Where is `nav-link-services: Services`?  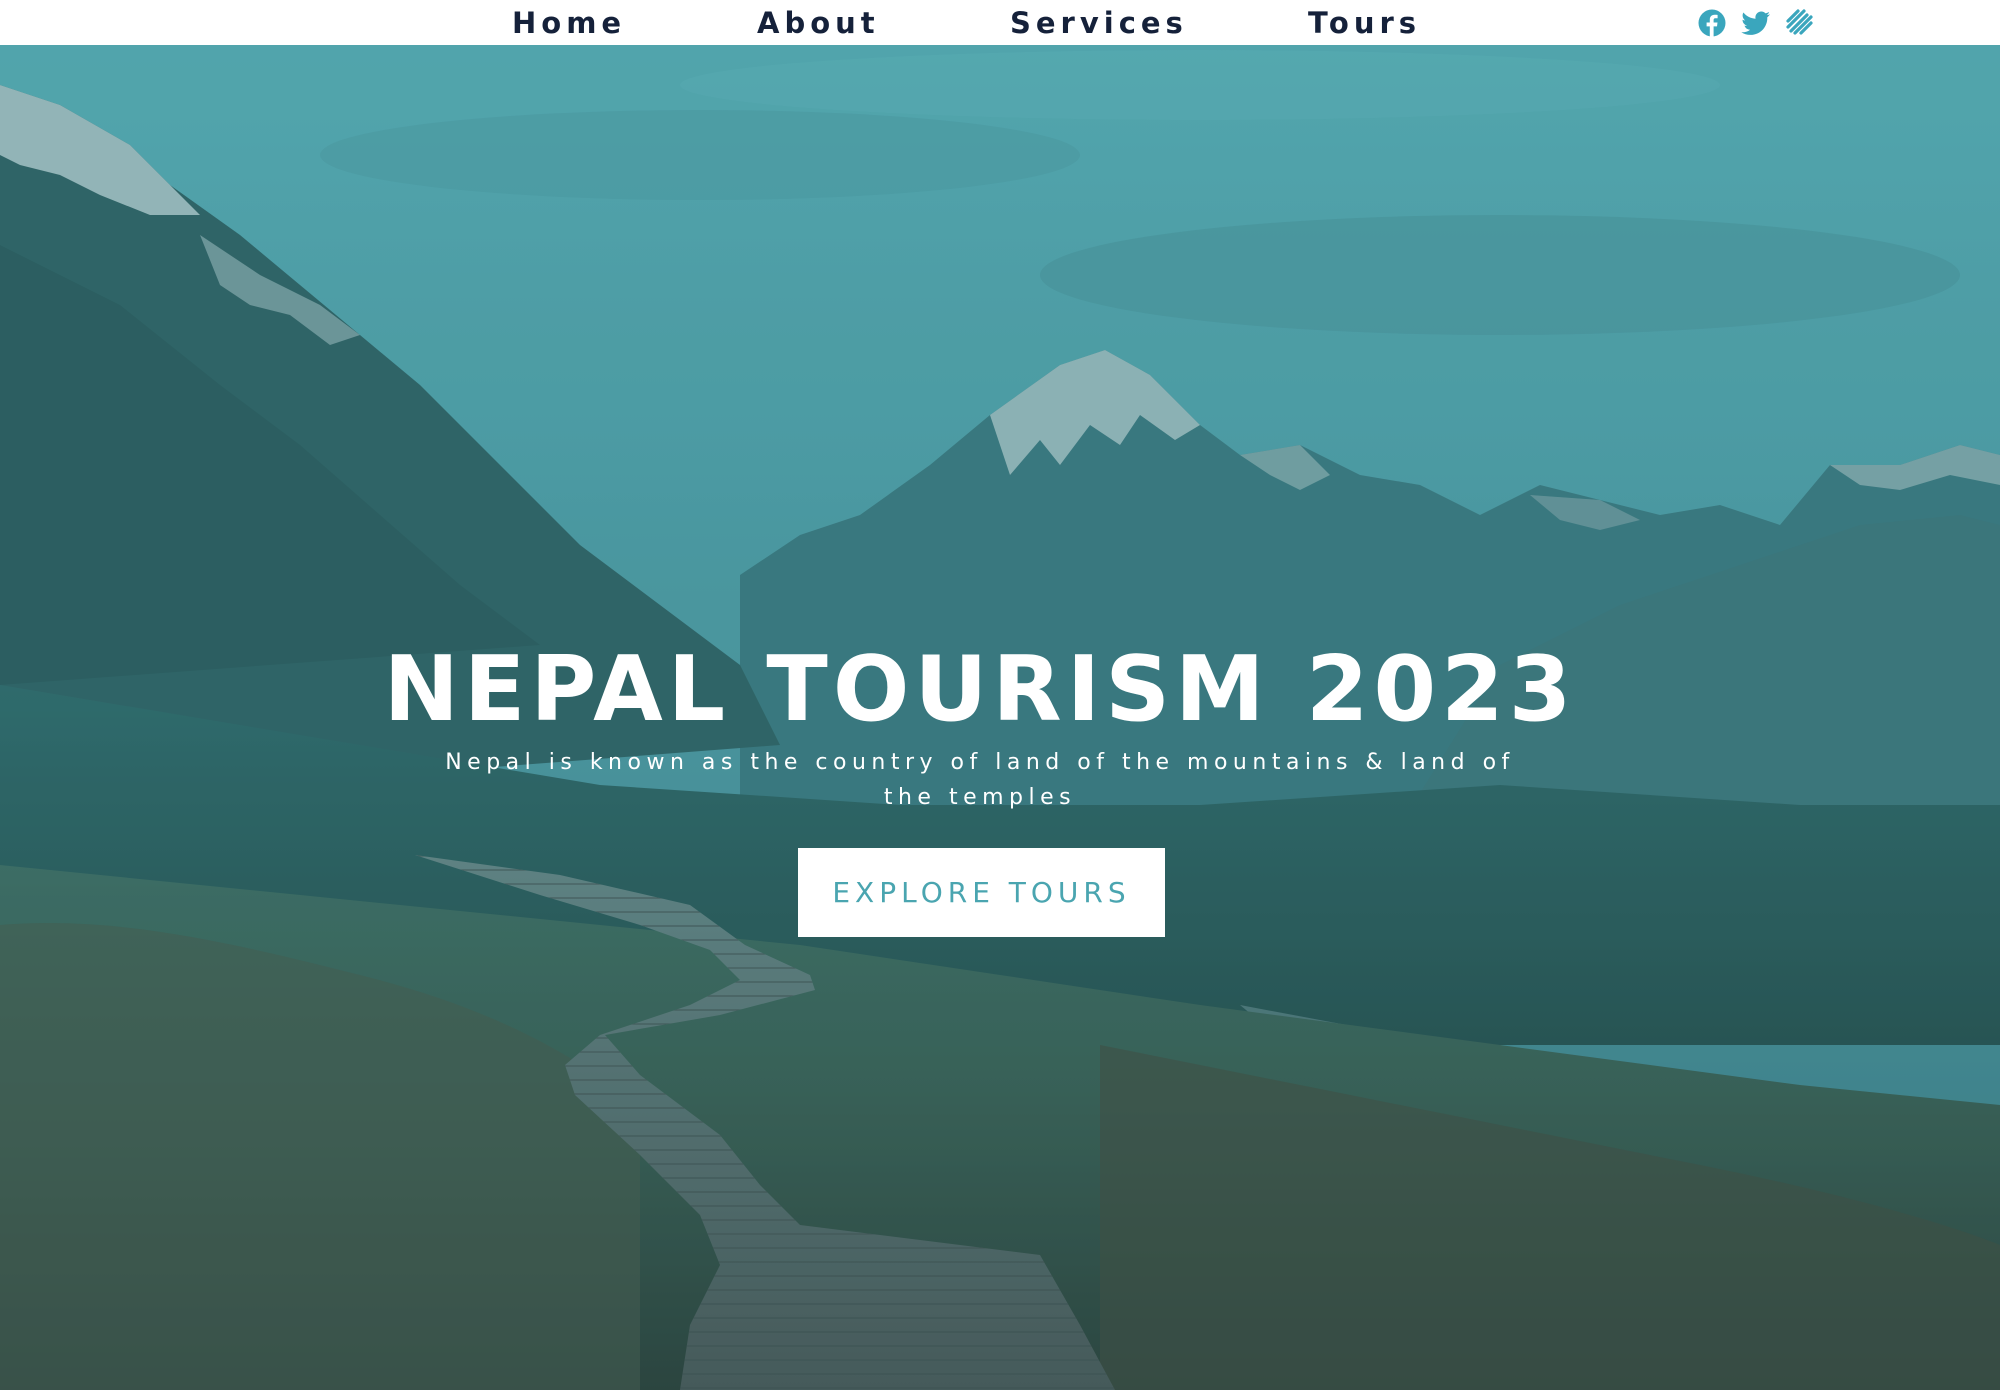
nav-link-services: Services is located at coordinates (1099, 23).